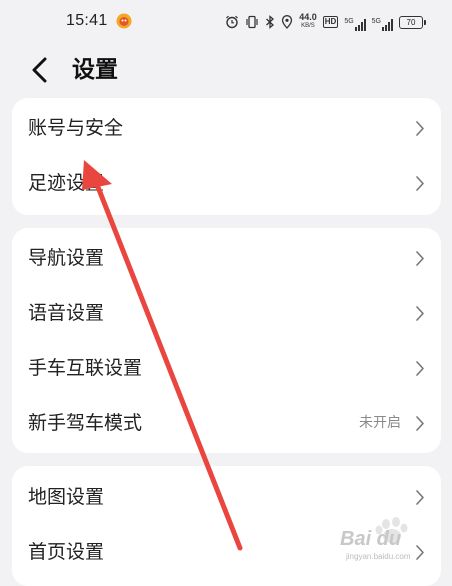 This screenshot has width=452, height=586. Describe the element at coordinates (226, 423) in the screenshot. I see `settings-item-novice-mode: 新手驾车模式 未开启` at that location.